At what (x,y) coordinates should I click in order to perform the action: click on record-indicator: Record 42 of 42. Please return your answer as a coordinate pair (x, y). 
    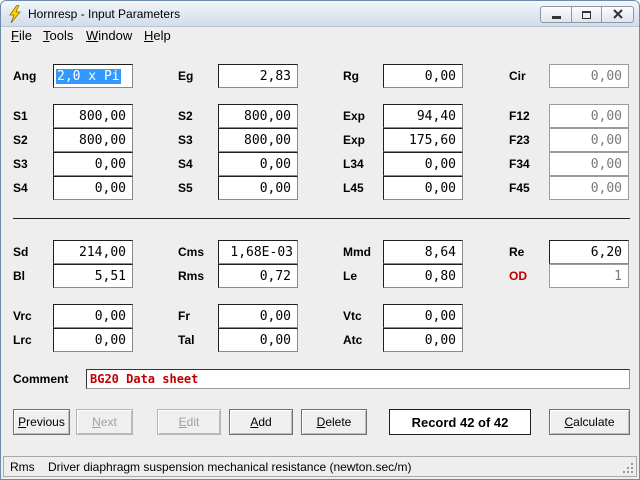
    Looking at the image, I should click on (460, 422).